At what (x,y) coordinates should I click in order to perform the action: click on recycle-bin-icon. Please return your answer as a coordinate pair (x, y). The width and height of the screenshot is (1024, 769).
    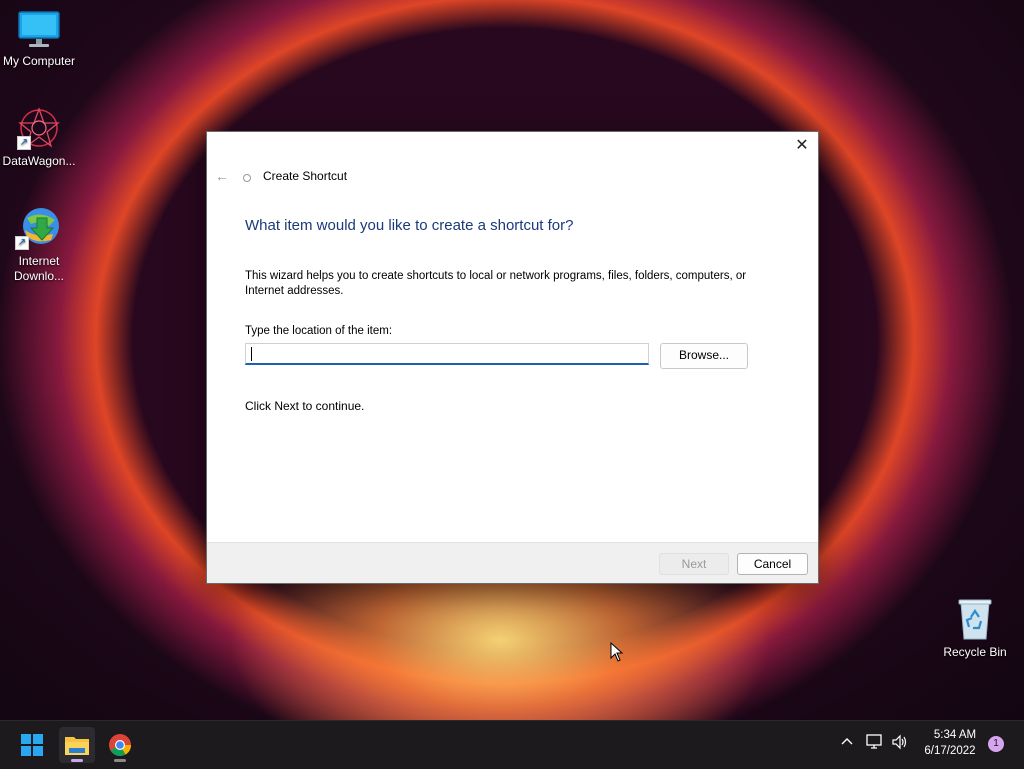
    Looking at the image, I should click on (975, 619).